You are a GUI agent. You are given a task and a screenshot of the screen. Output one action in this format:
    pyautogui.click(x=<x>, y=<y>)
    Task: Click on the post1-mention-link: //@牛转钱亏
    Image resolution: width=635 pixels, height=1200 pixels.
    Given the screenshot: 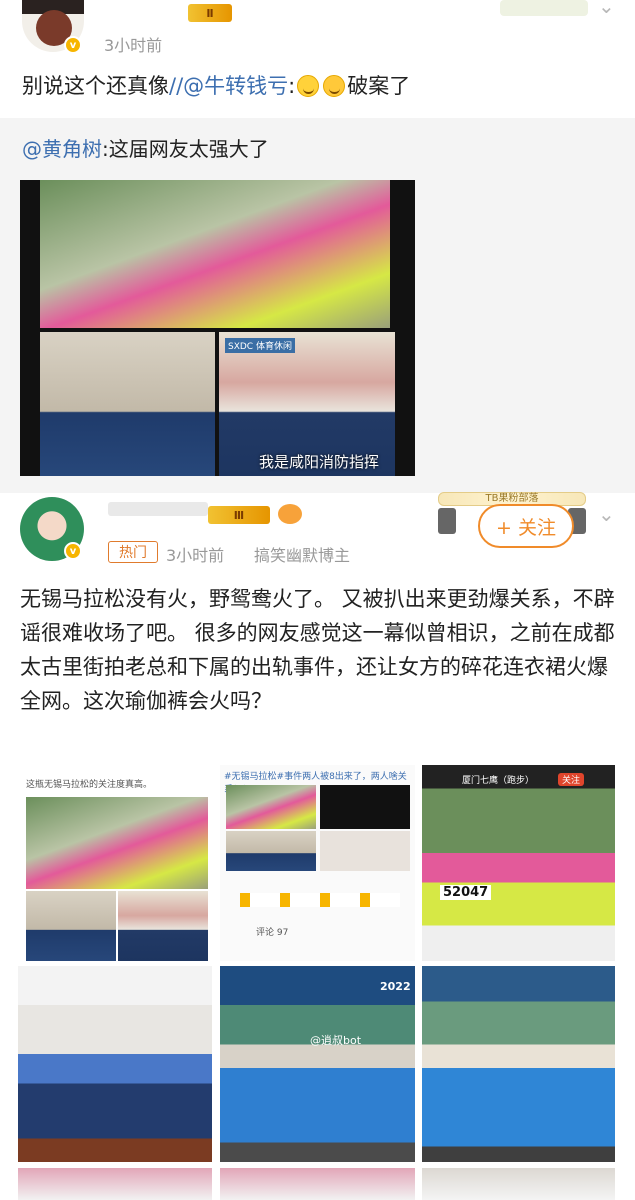 What is the action you would take?
    pyautogui.click(x=228, y=86)
    